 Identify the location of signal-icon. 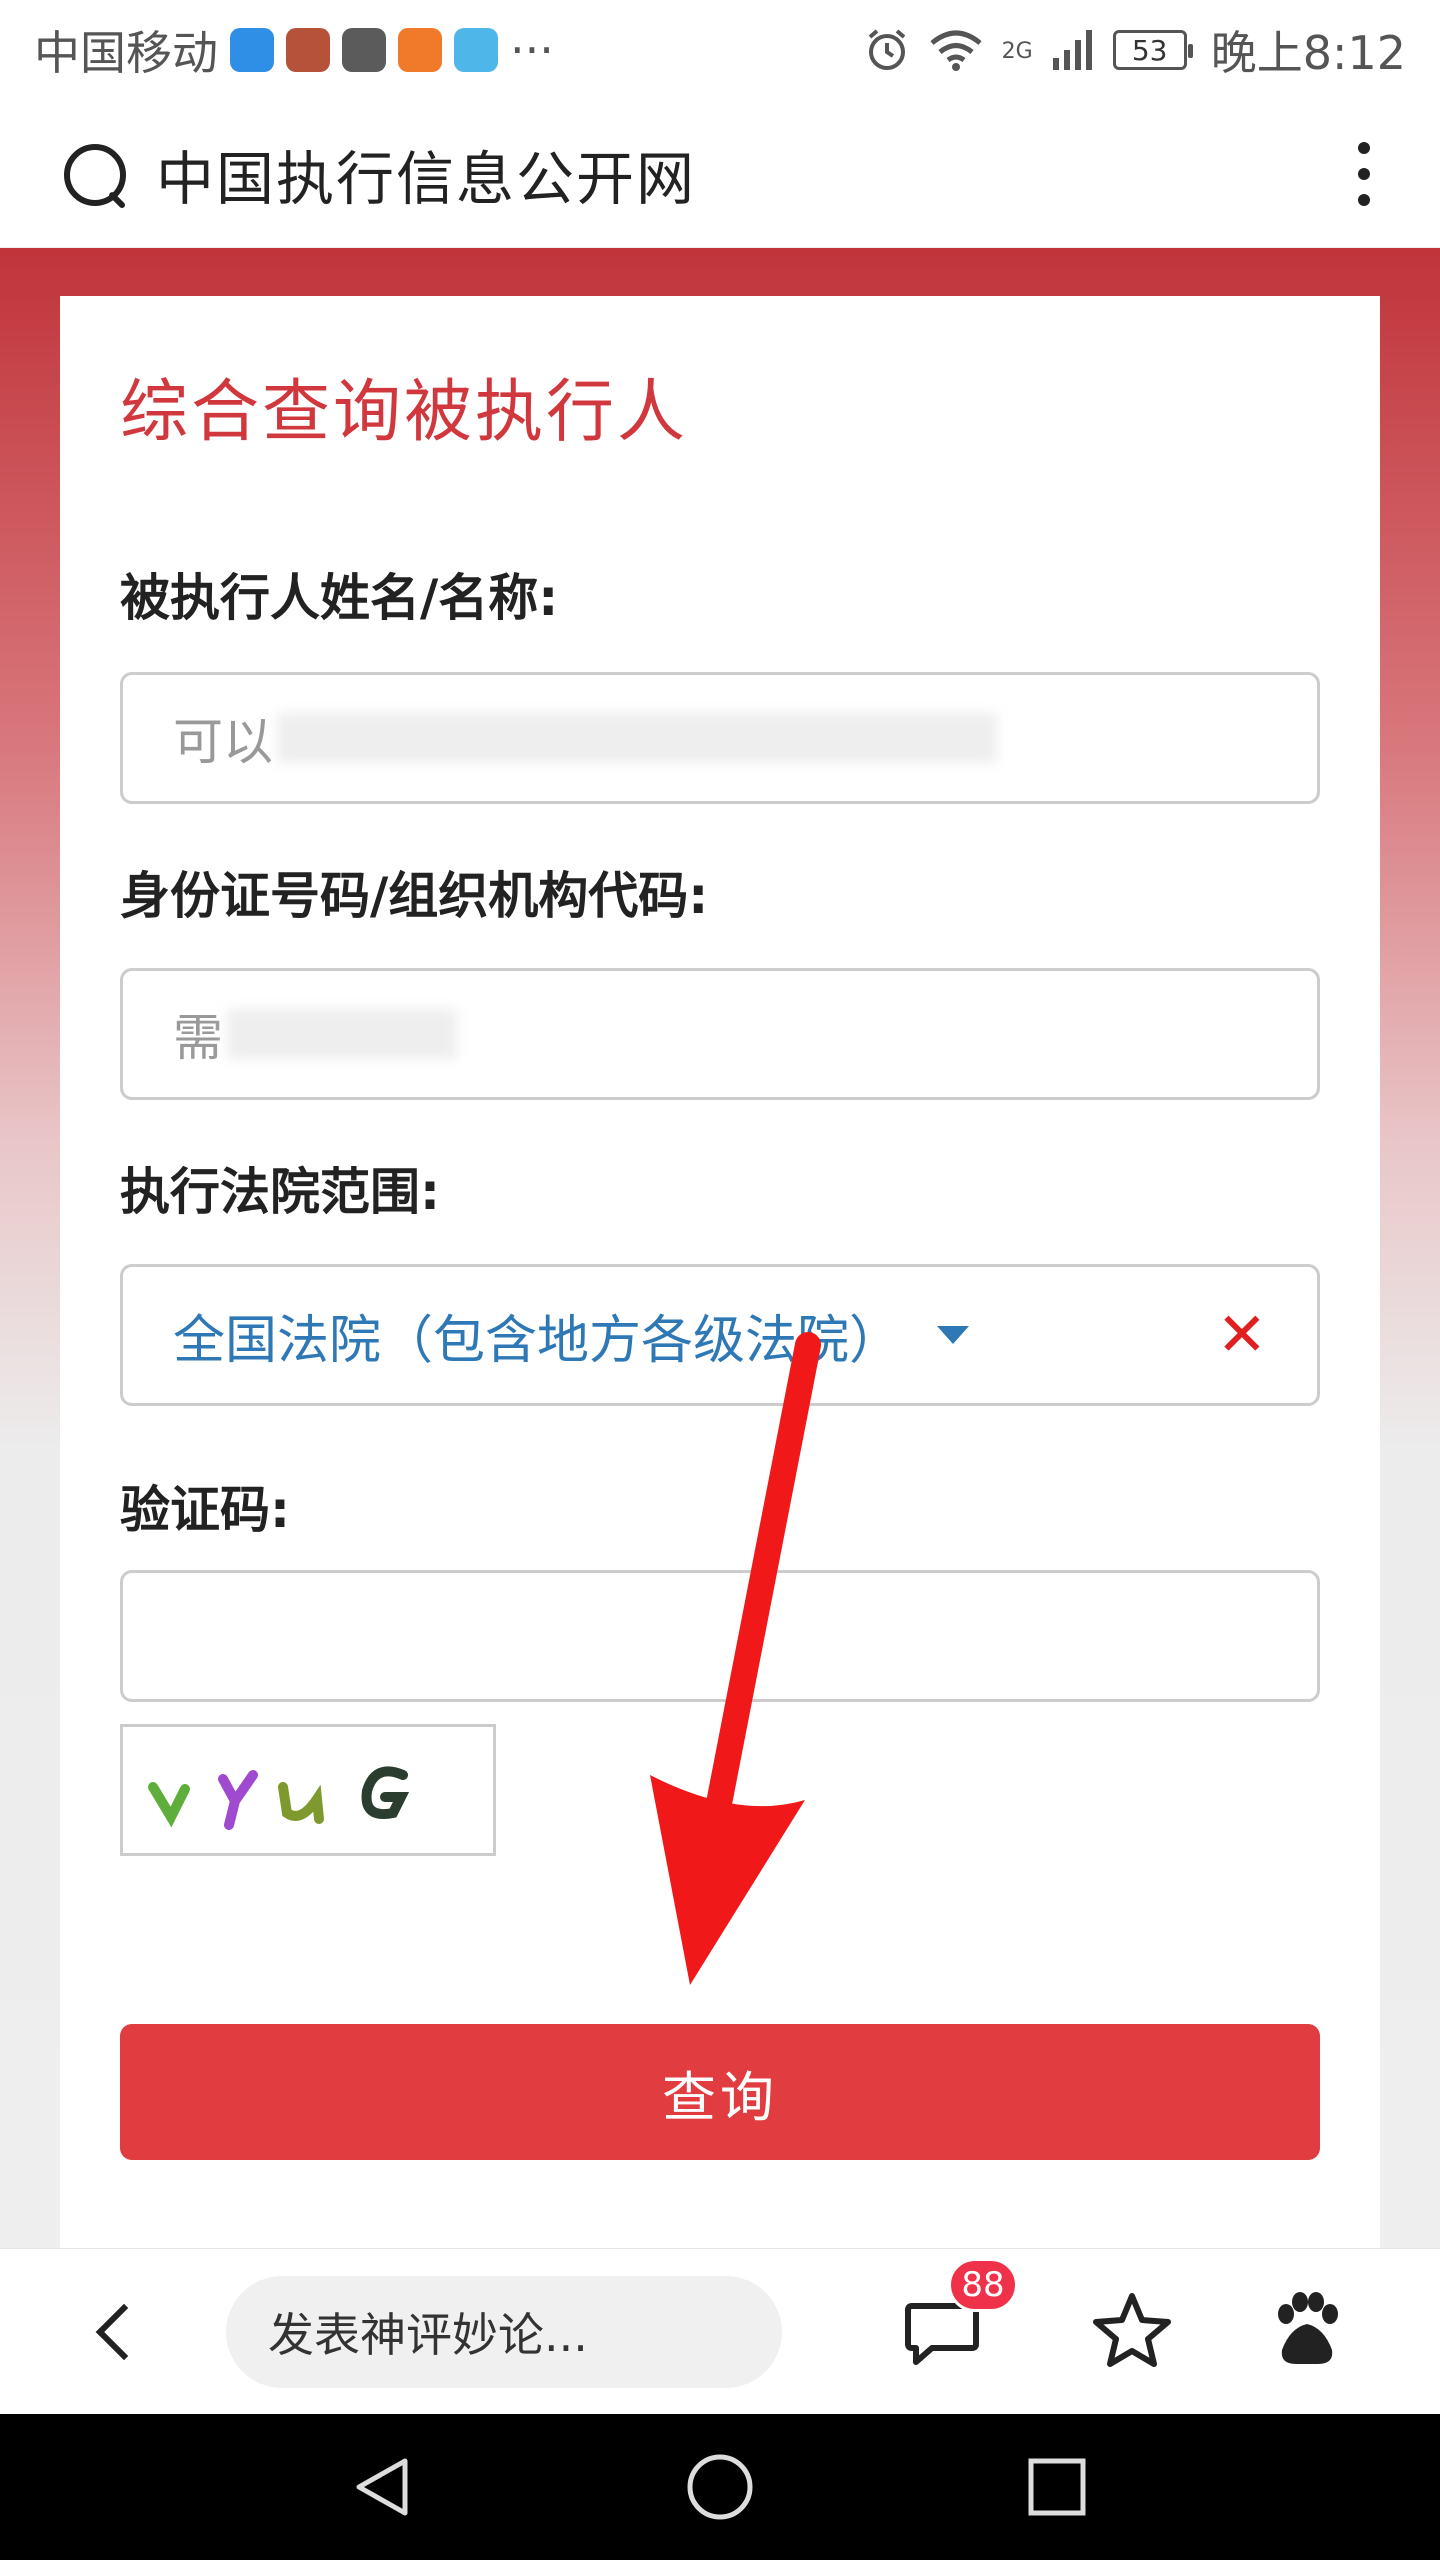
(1072, 50).